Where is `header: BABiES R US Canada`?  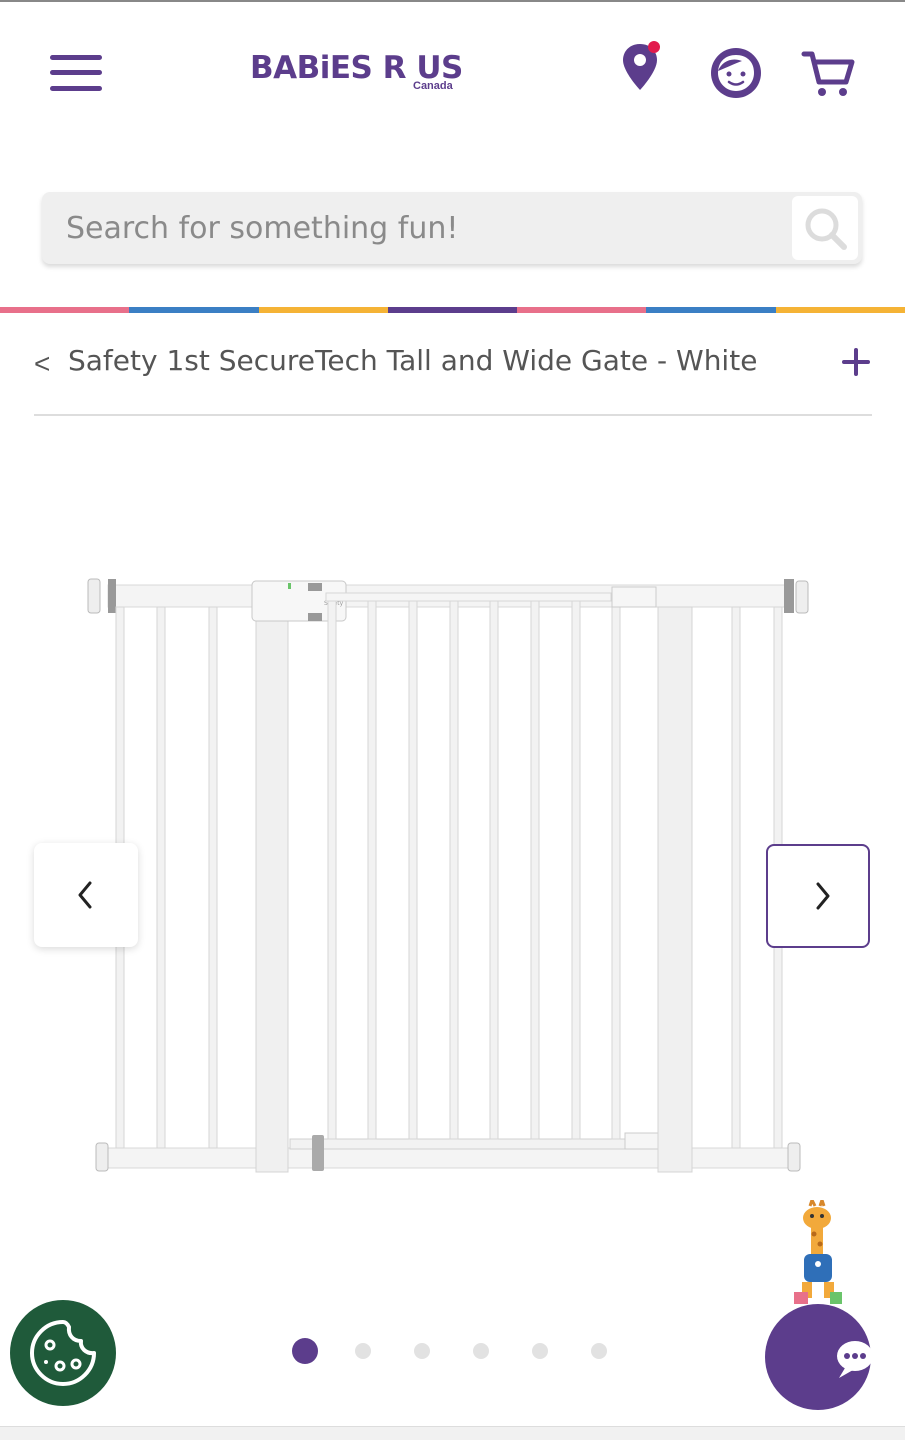 header: BABiES R US Canada is located at coordinates (452, 70).